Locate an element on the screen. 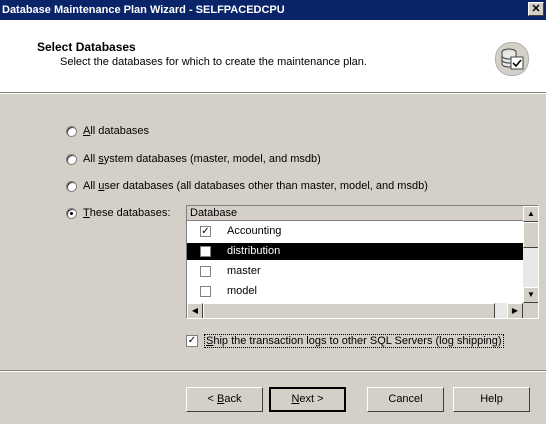 This screenshot has height=424, width=546. scroll-right-button: ▶ is located at coordinates (515, 310).